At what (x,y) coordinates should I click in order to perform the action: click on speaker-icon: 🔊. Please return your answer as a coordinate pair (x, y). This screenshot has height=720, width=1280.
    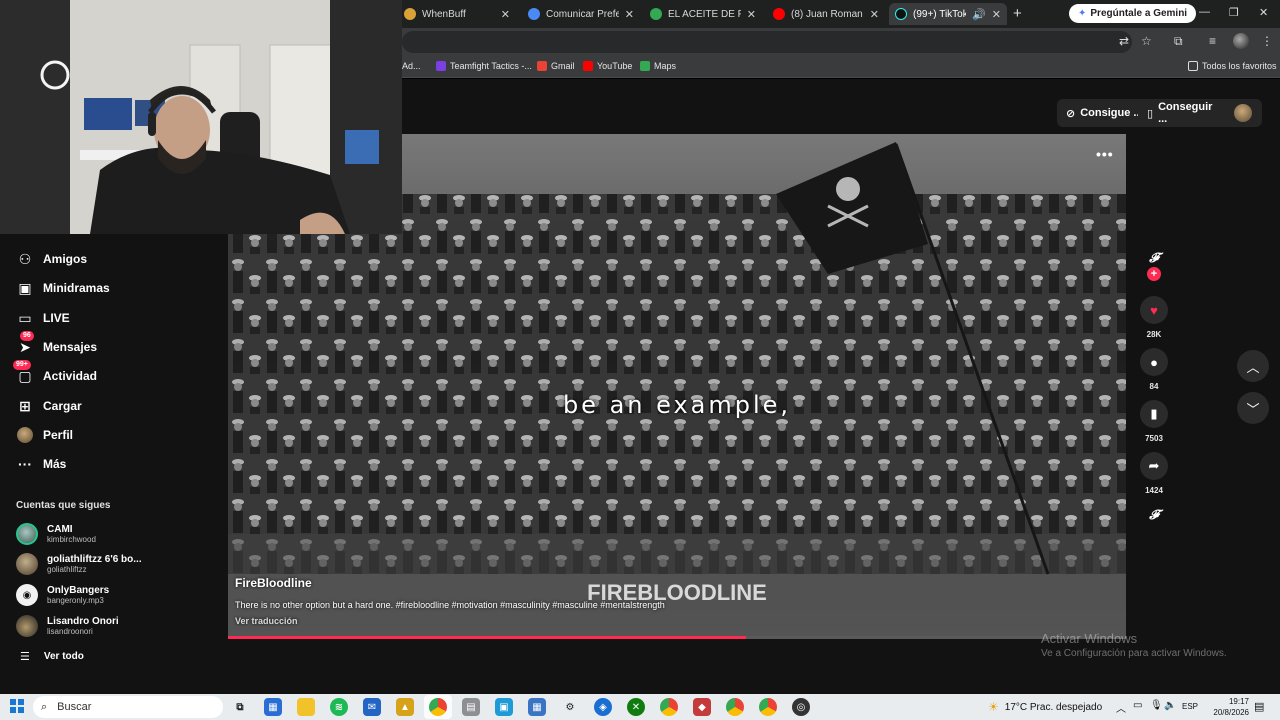
    Looking at the image, I should click on (979, 14).